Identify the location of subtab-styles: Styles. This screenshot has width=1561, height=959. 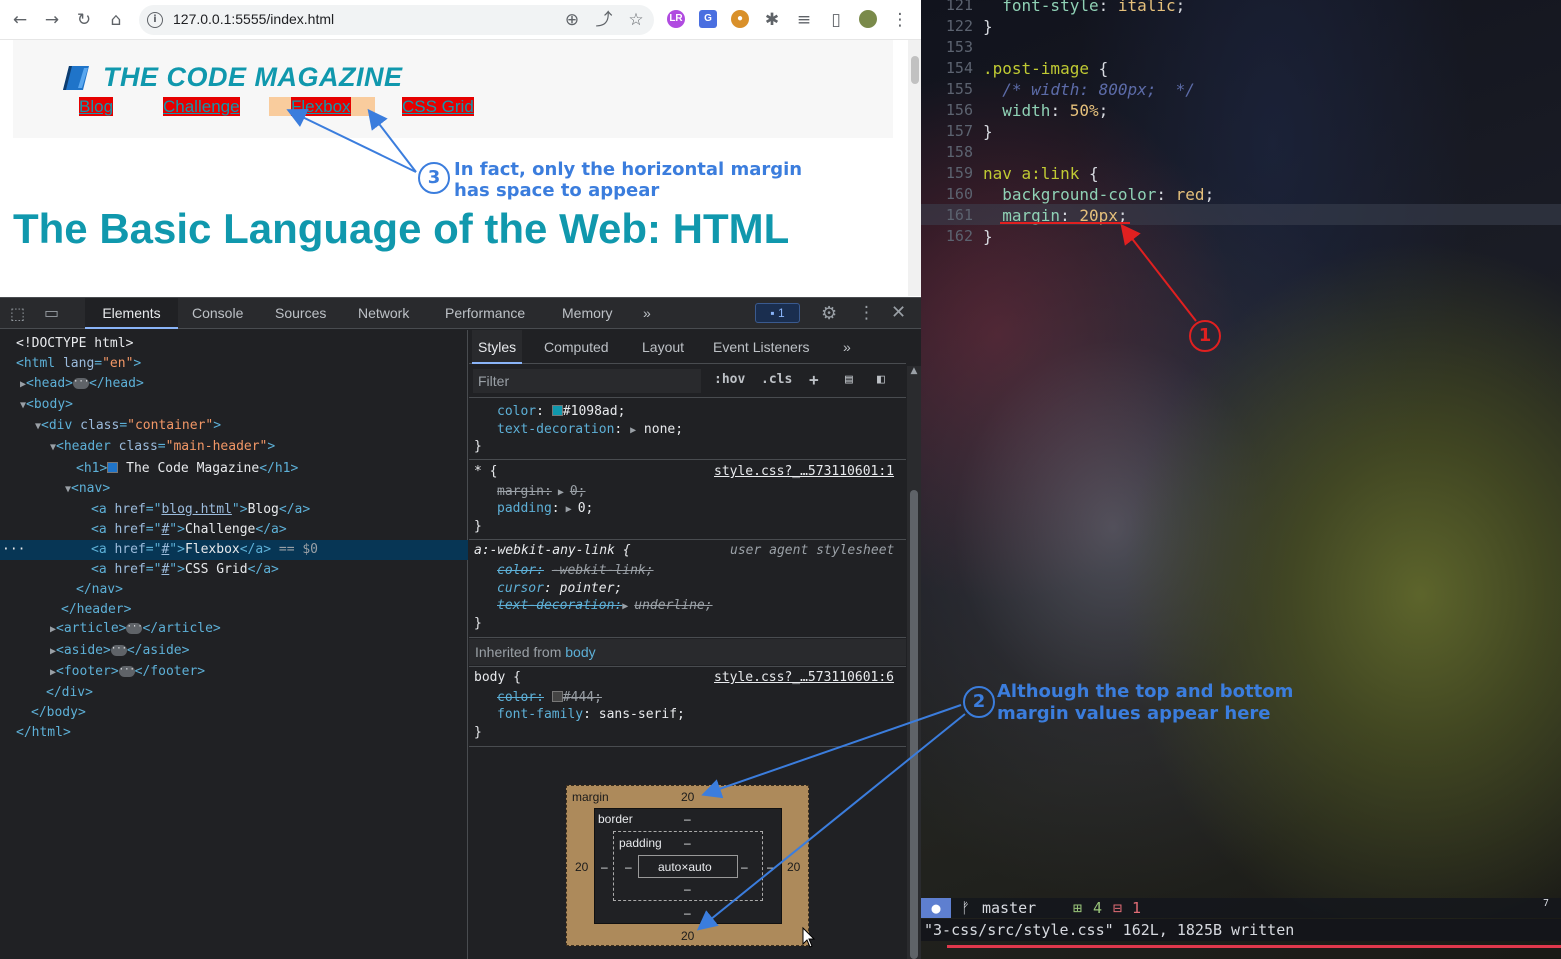
(497, 347).